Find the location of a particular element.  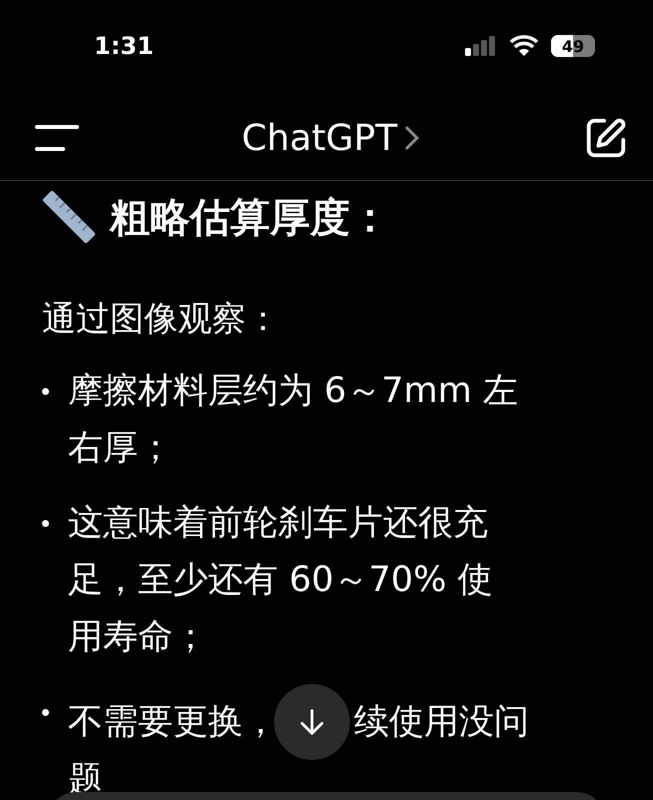

bullet-text: 续使用没问 is located at coordinates (441, 722).